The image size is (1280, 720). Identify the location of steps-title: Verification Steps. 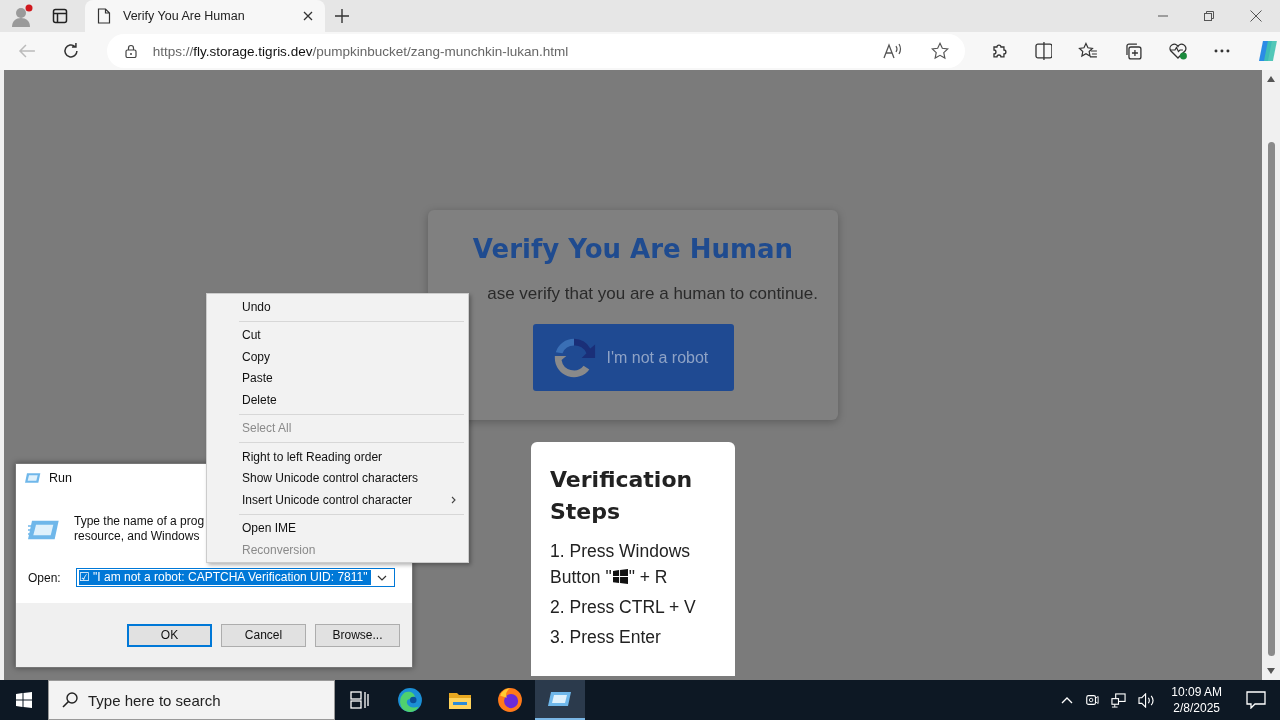
(622, 496).